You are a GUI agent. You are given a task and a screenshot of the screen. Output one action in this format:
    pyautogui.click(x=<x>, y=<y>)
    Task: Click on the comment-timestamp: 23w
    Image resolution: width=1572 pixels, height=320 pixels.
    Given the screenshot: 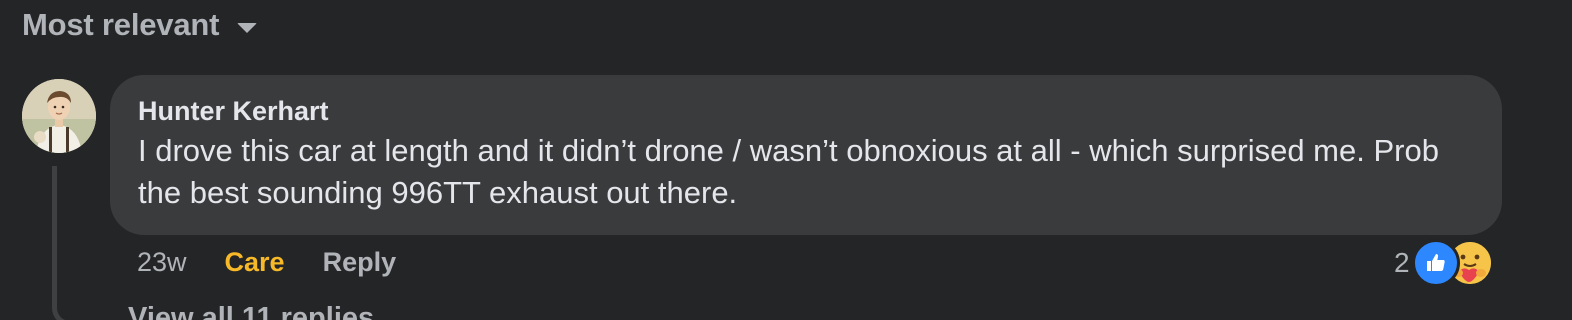 What is the action you would take?
    pyautogui.click(x=162, y=262)
    